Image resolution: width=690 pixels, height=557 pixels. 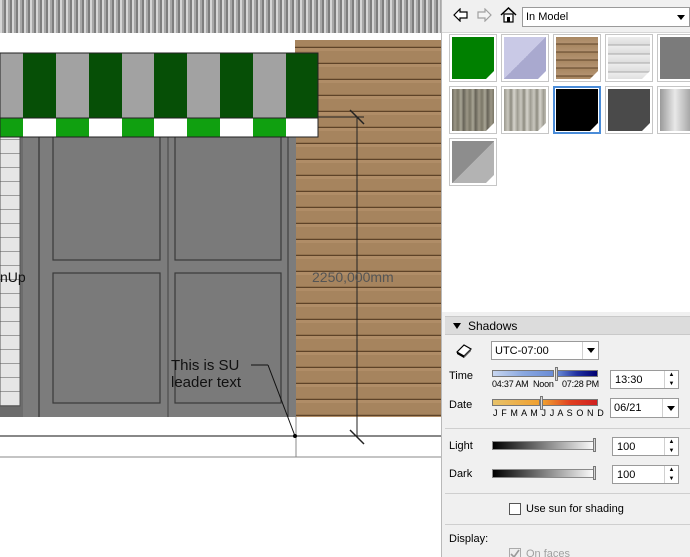 What do you see at coordinates (353, 277) in the screenshot?
I see `dimension-label: 2250,000mm` at bounding box center [353, 277].